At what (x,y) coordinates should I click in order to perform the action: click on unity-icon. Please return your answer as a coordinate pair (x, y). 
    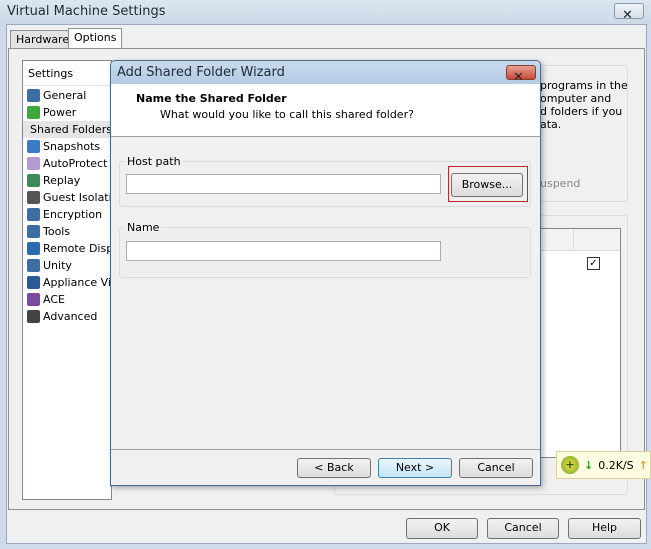
    Looking at the image, I should click on (33, 265).